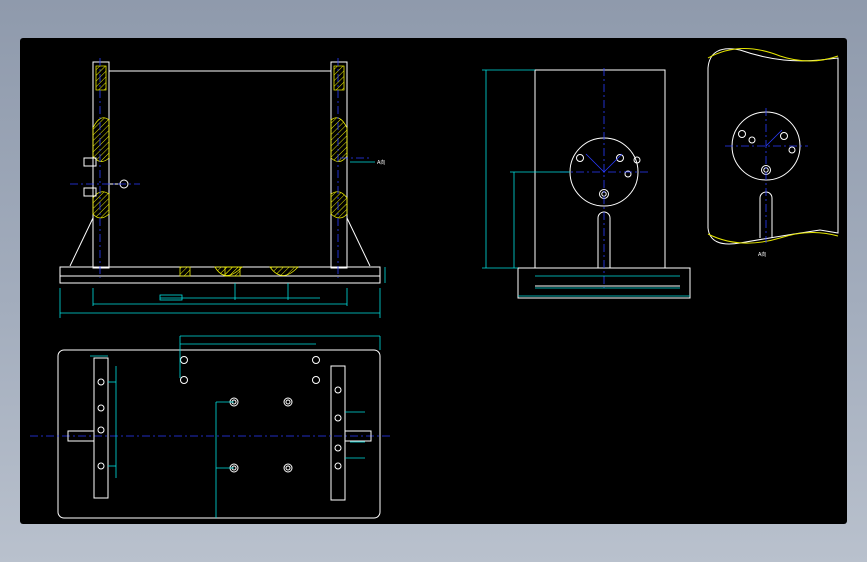  Describe the element at coordinates (101, 165) in the screenshot. I see `left-post` at that location.